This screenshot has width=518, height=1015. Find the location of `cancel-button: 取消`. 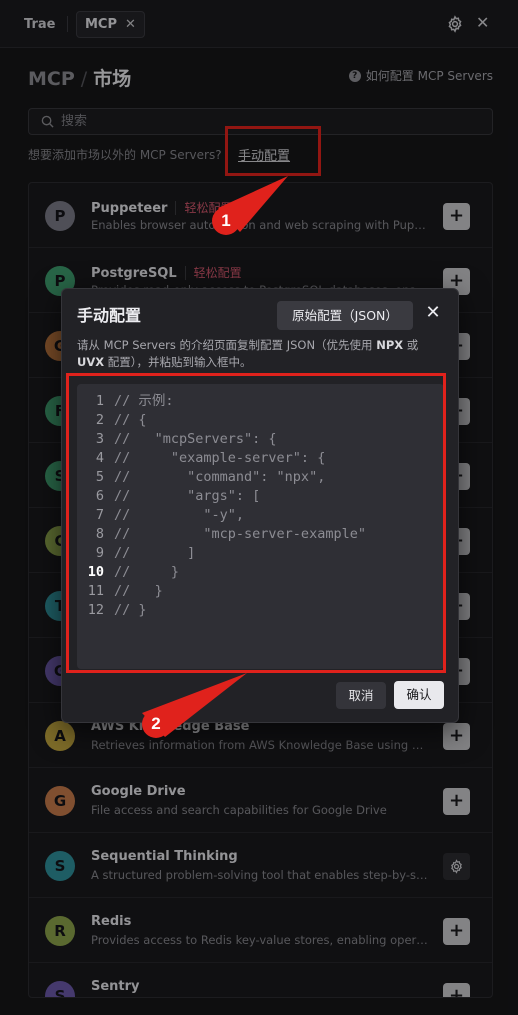

cancel-button: 取消 is located at coordinates (361, 695).